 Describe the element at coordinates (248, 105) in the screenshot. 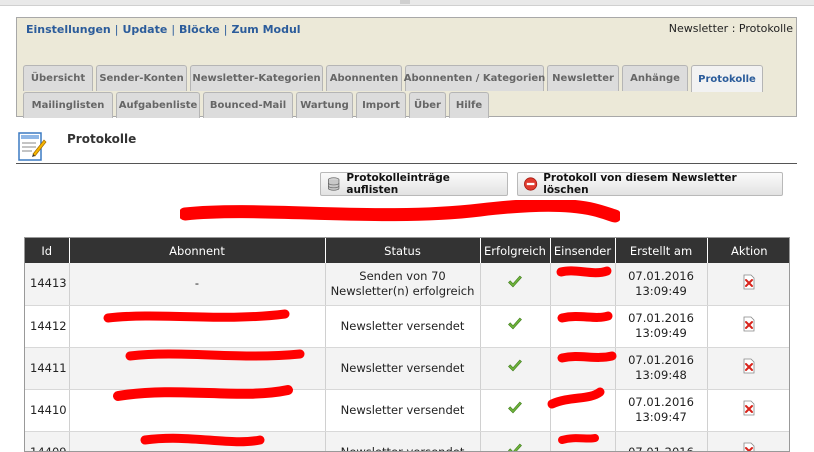

I see `tab-bounced-mail: Bounced-Mail` at that location.